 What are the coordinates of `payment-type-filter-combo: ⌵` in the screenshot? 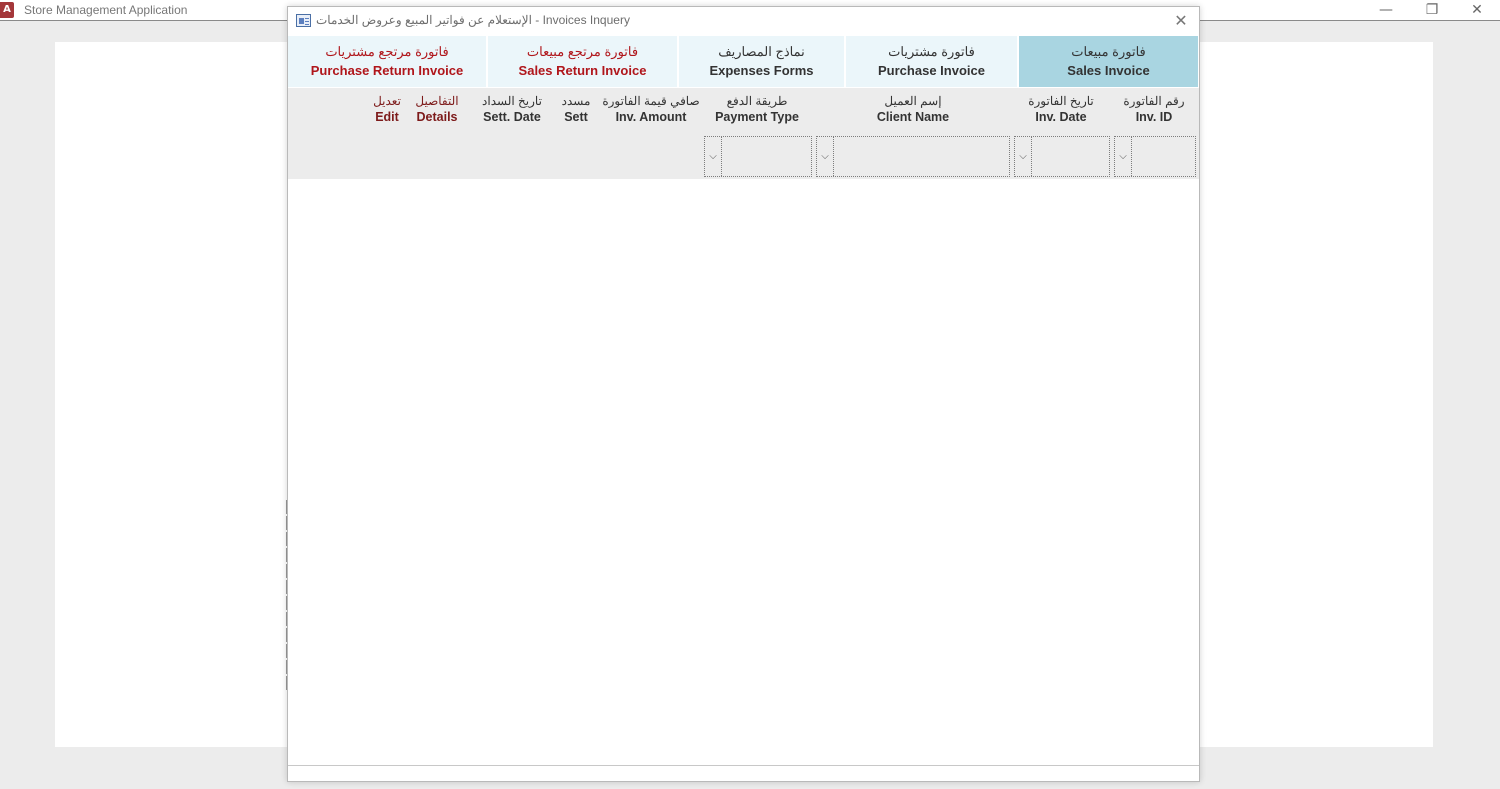 It's located at (758, 156).